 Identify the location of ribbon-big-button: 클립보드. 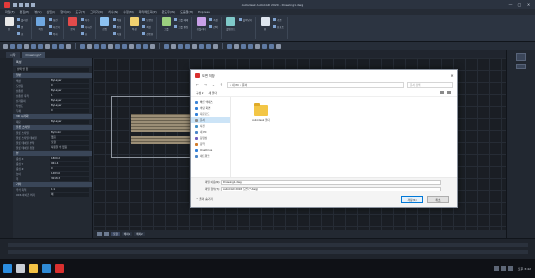
(231, 26).